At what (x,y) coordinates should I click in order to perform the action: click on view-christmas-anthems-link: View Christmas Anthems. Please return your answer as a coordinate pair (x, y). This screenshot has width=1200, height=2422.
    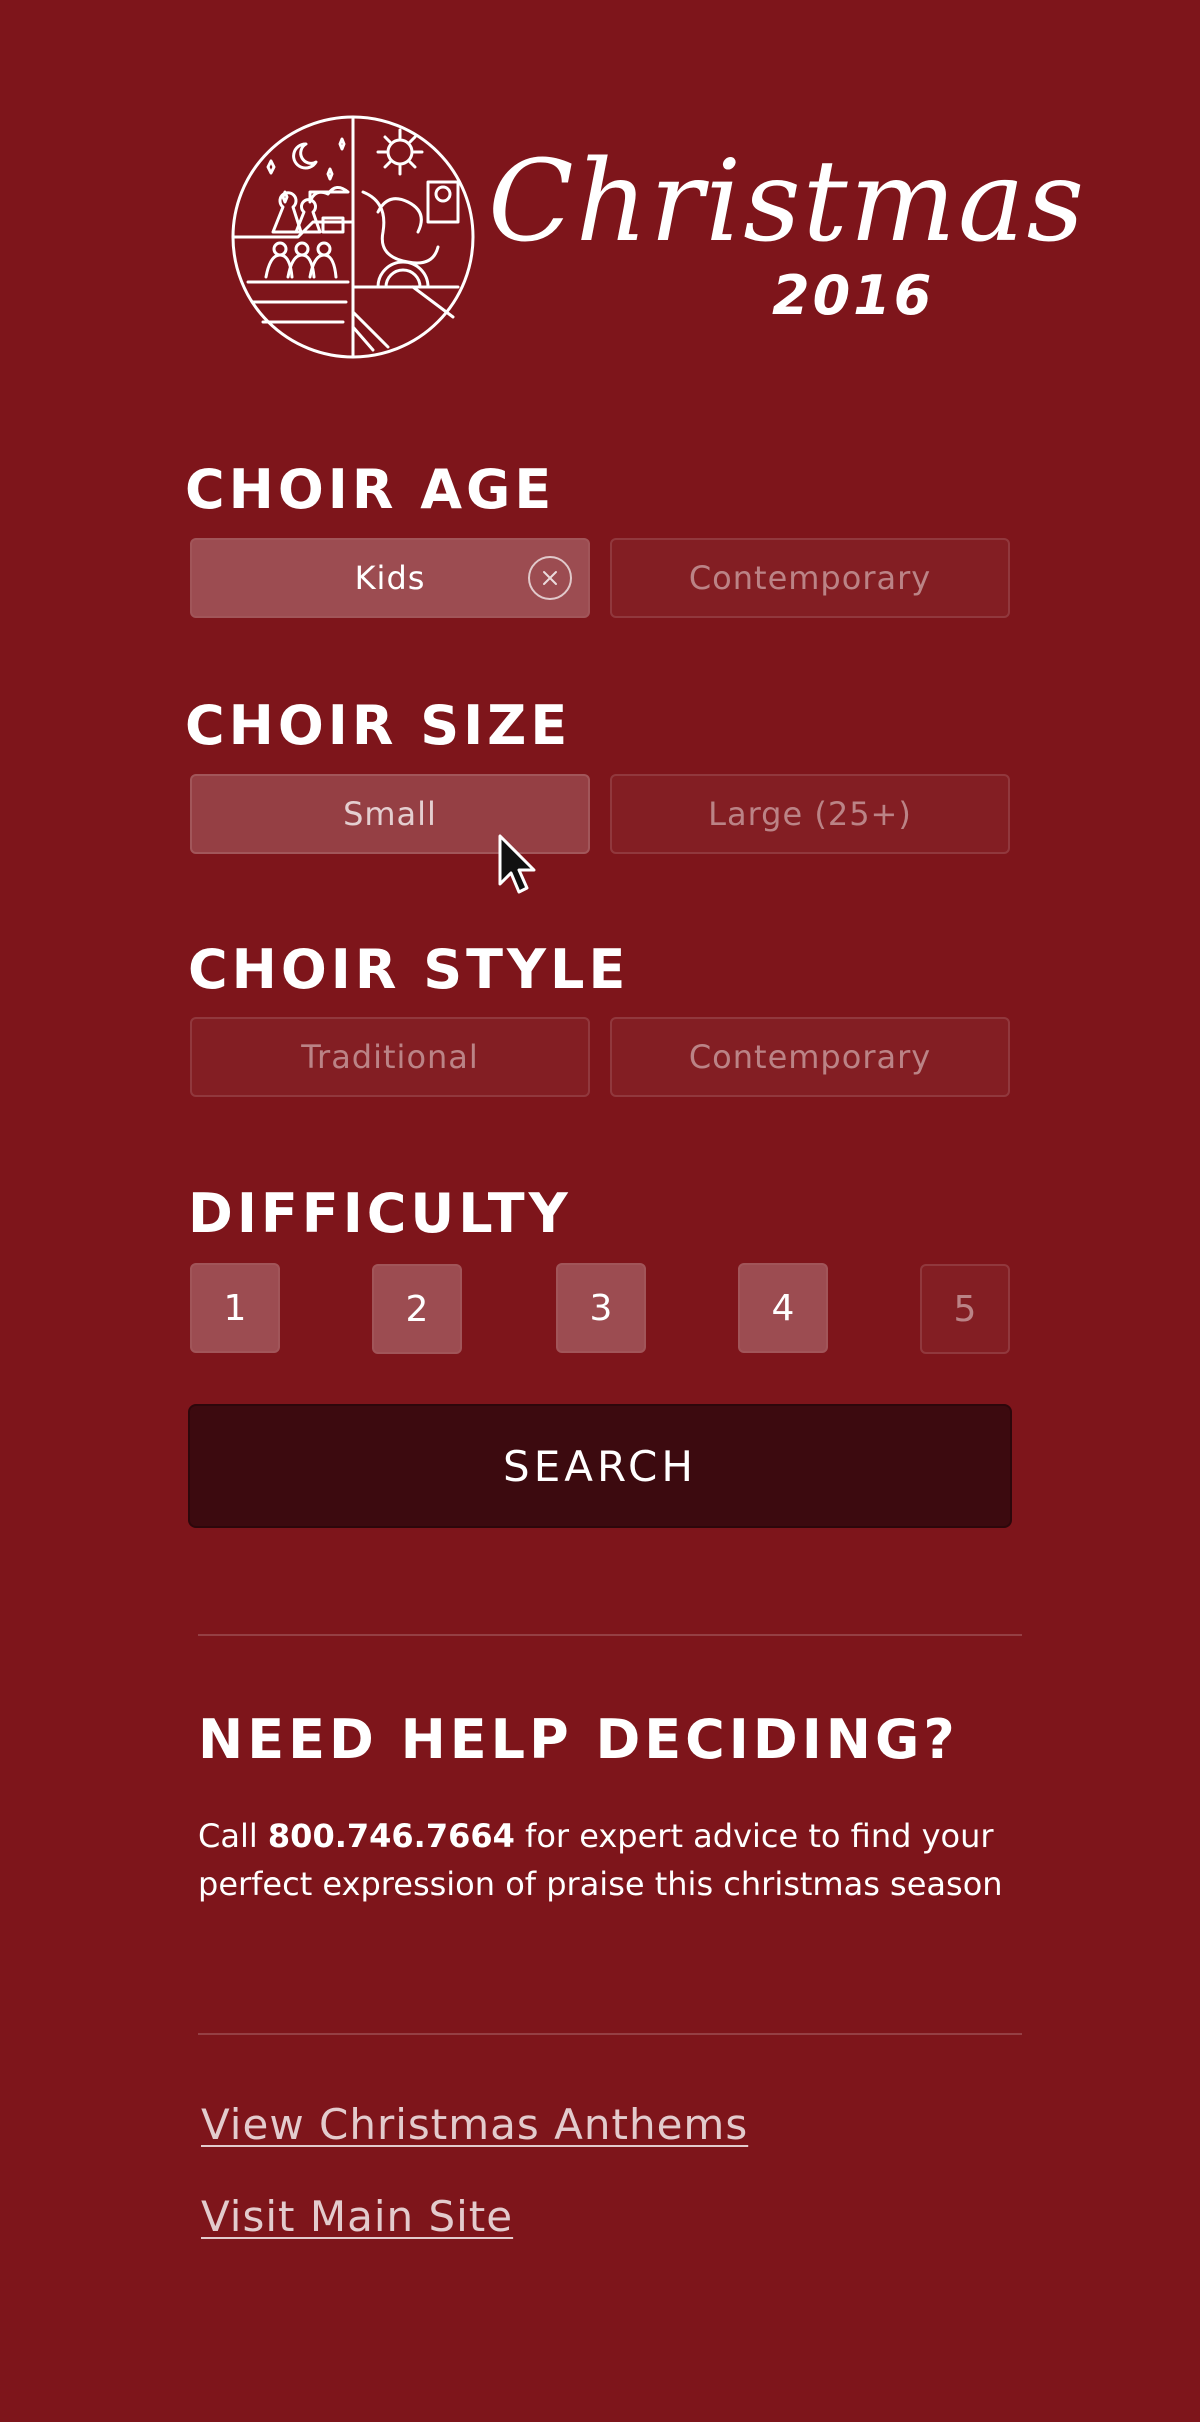
    Looking at the image, I should click on (474, 2124).